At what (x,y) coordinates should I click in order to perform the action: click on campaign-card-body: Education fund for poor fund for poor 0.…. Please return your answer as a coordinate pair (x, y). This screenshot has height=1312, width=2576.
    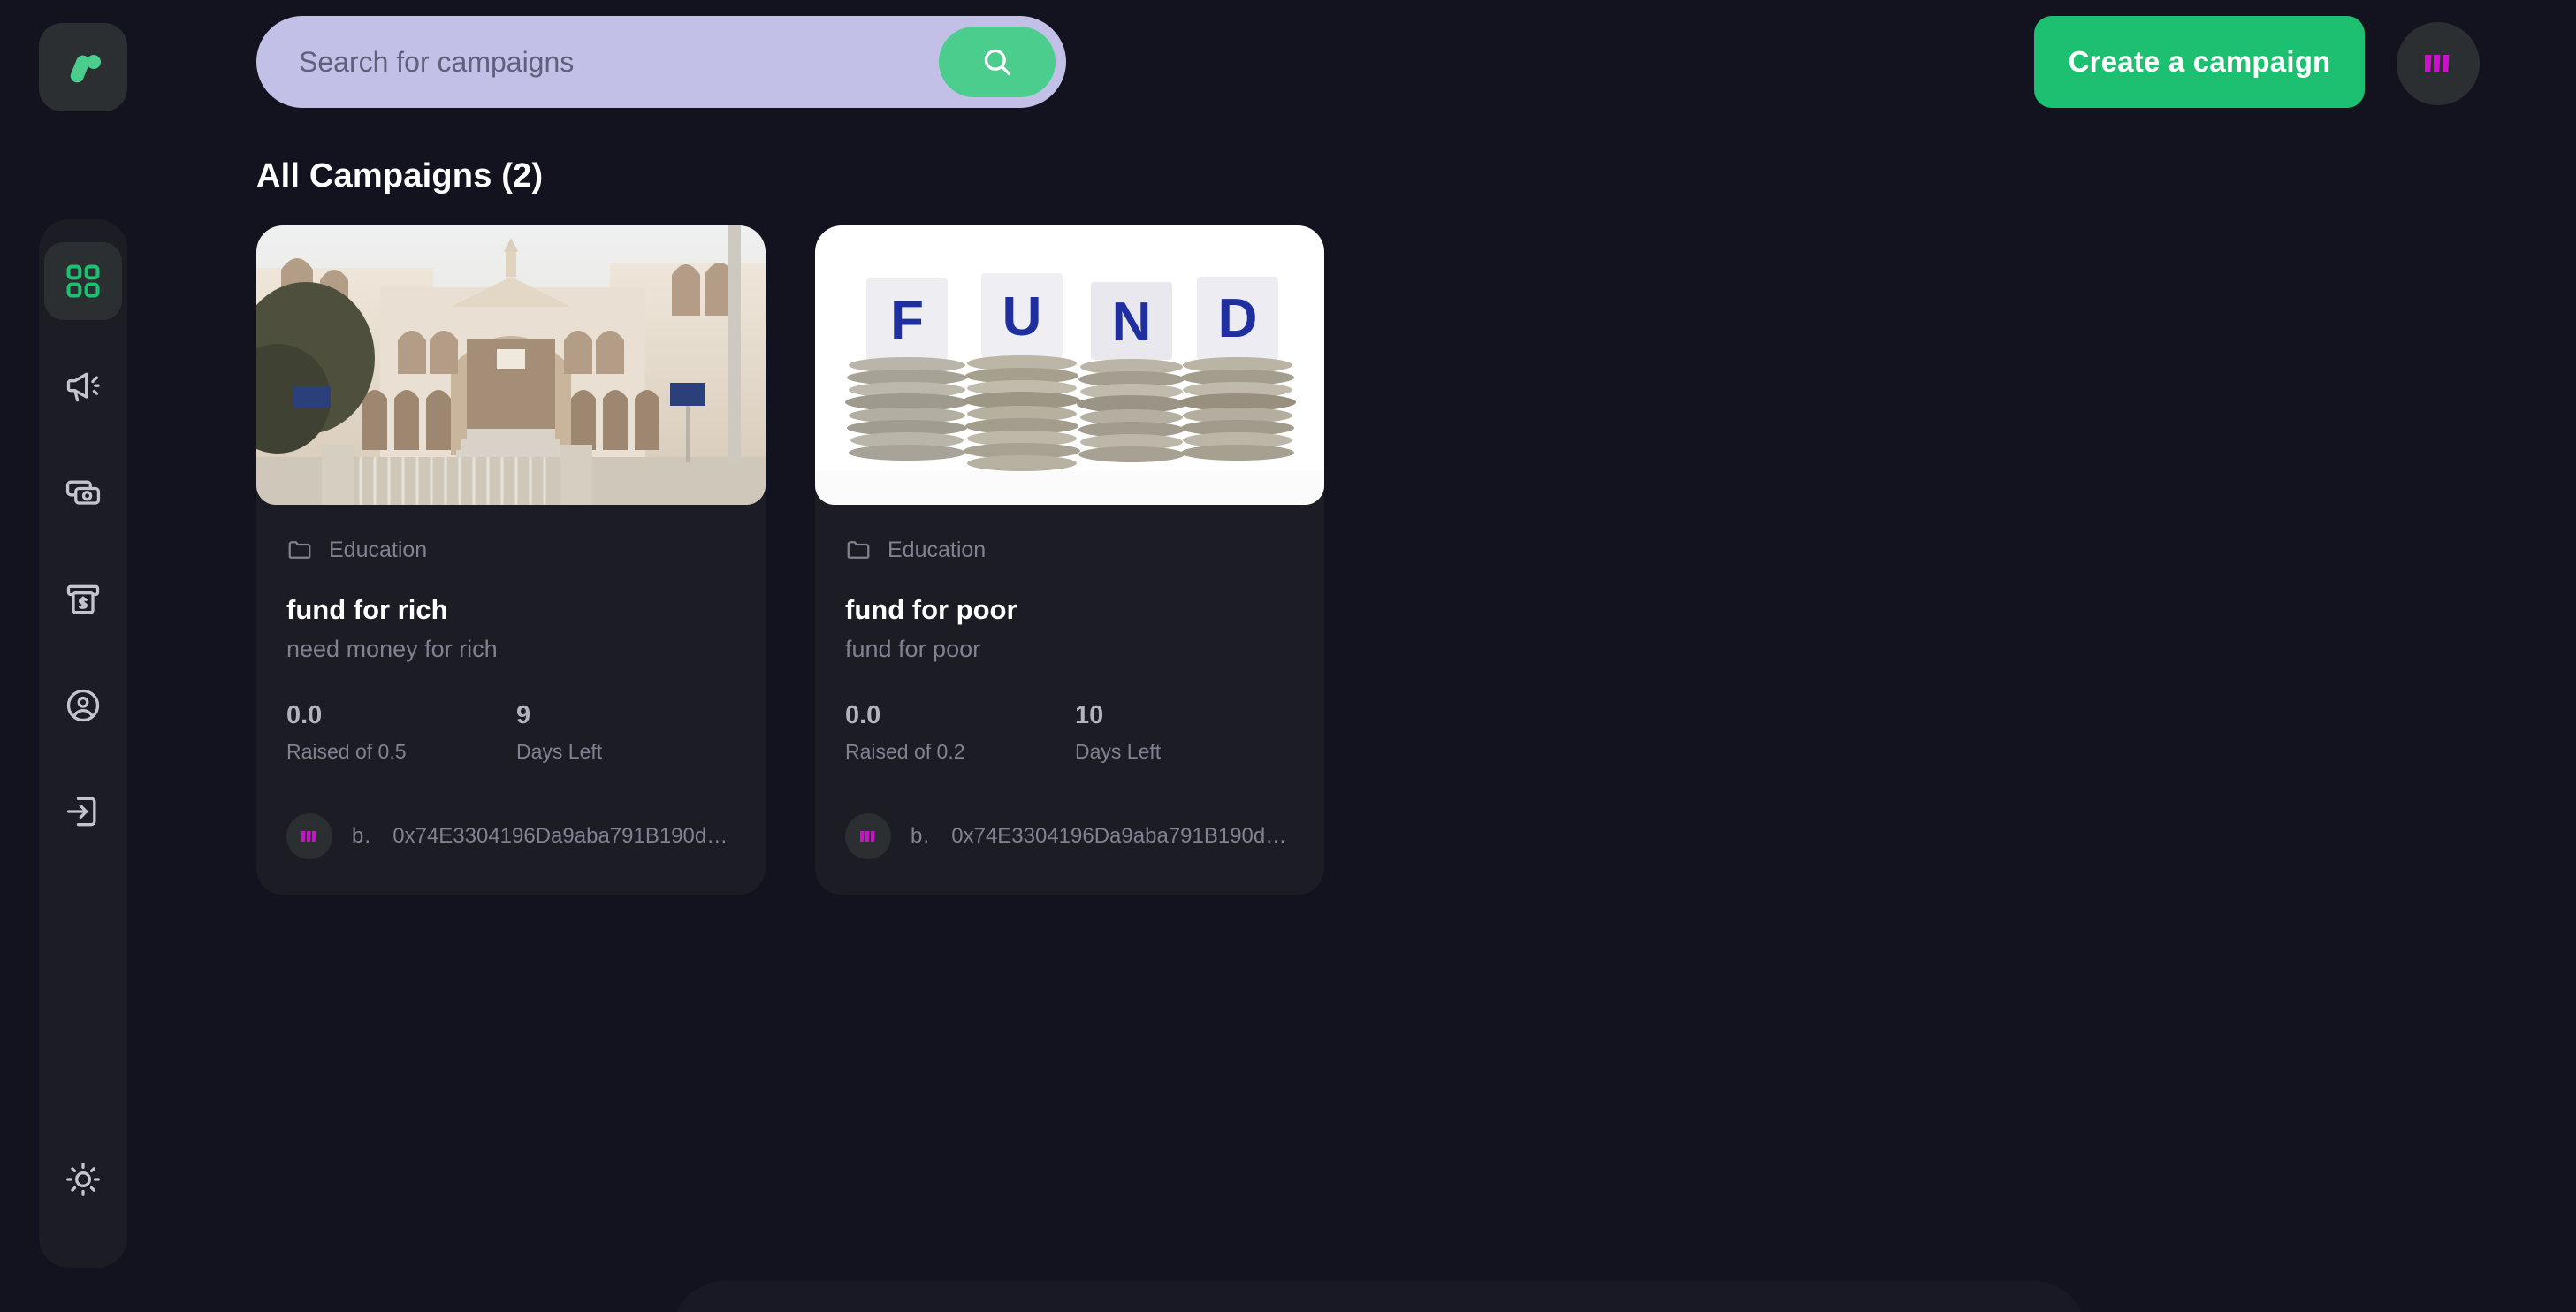
    Looking at the image, I should click on (1069, 698).